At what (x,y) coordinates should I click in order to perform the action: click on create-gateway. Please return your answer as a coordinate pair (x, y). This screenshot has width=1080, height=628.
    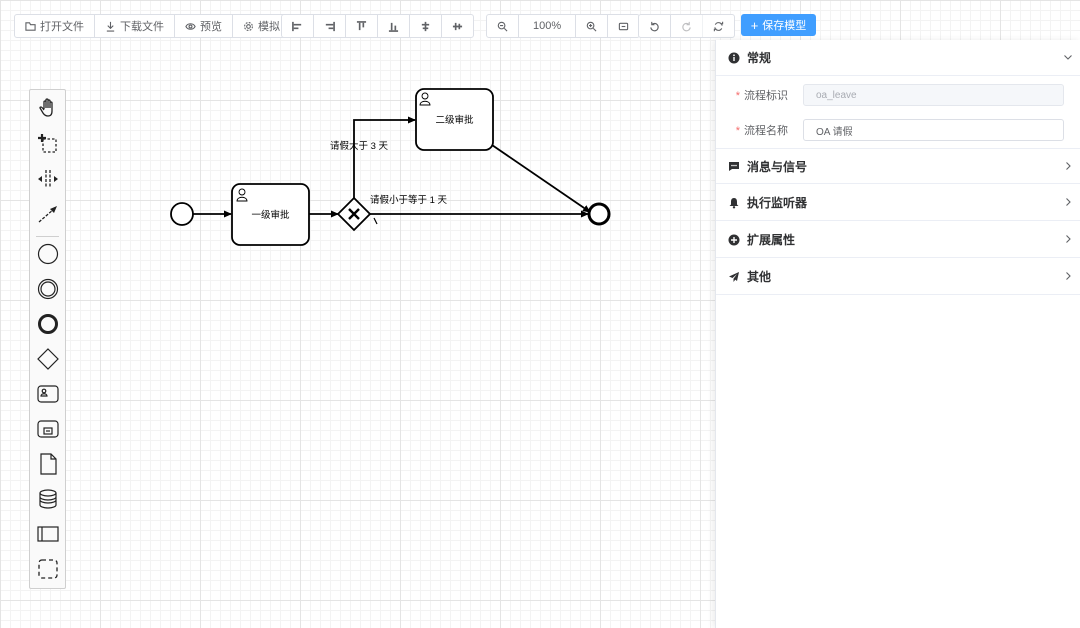
    Looking at the image, I should click on (47, 359).